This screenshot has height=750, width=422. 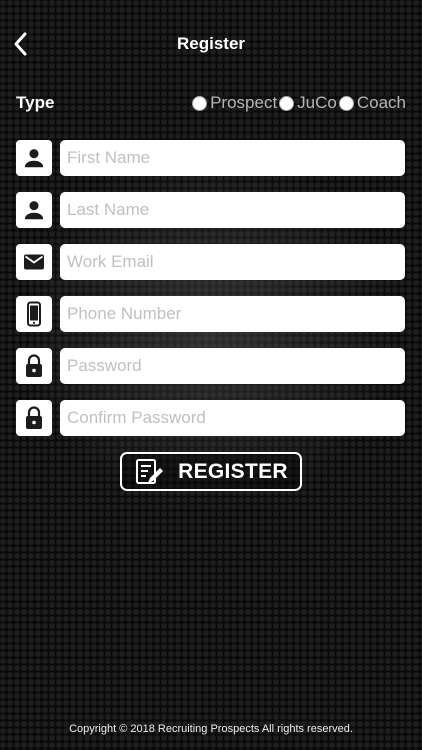 I want to click on register-button: REGISTER, so click(x=211, y=471).